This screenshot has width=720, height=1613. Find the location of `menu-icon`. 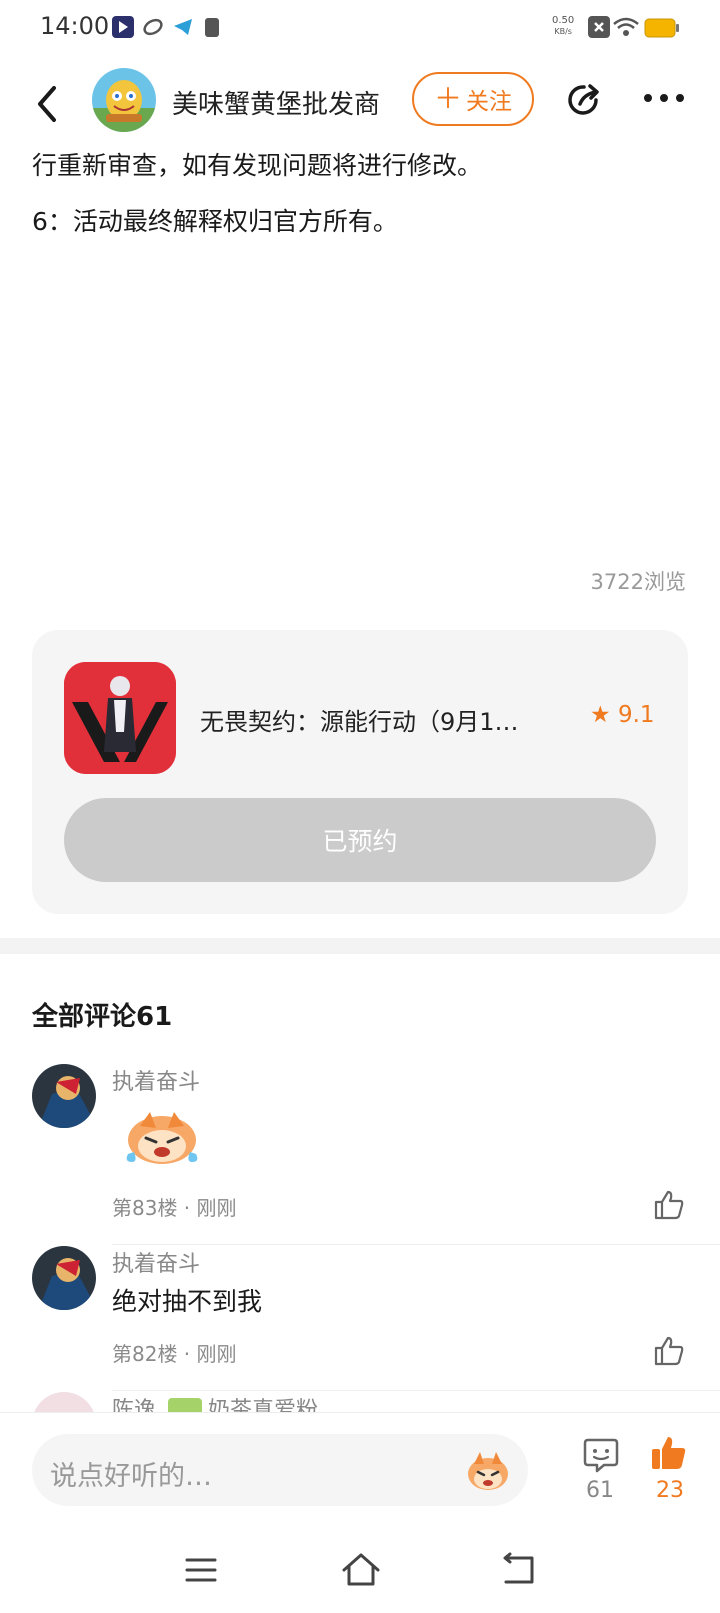

menu-icon is located at coordinates (201, 1570).